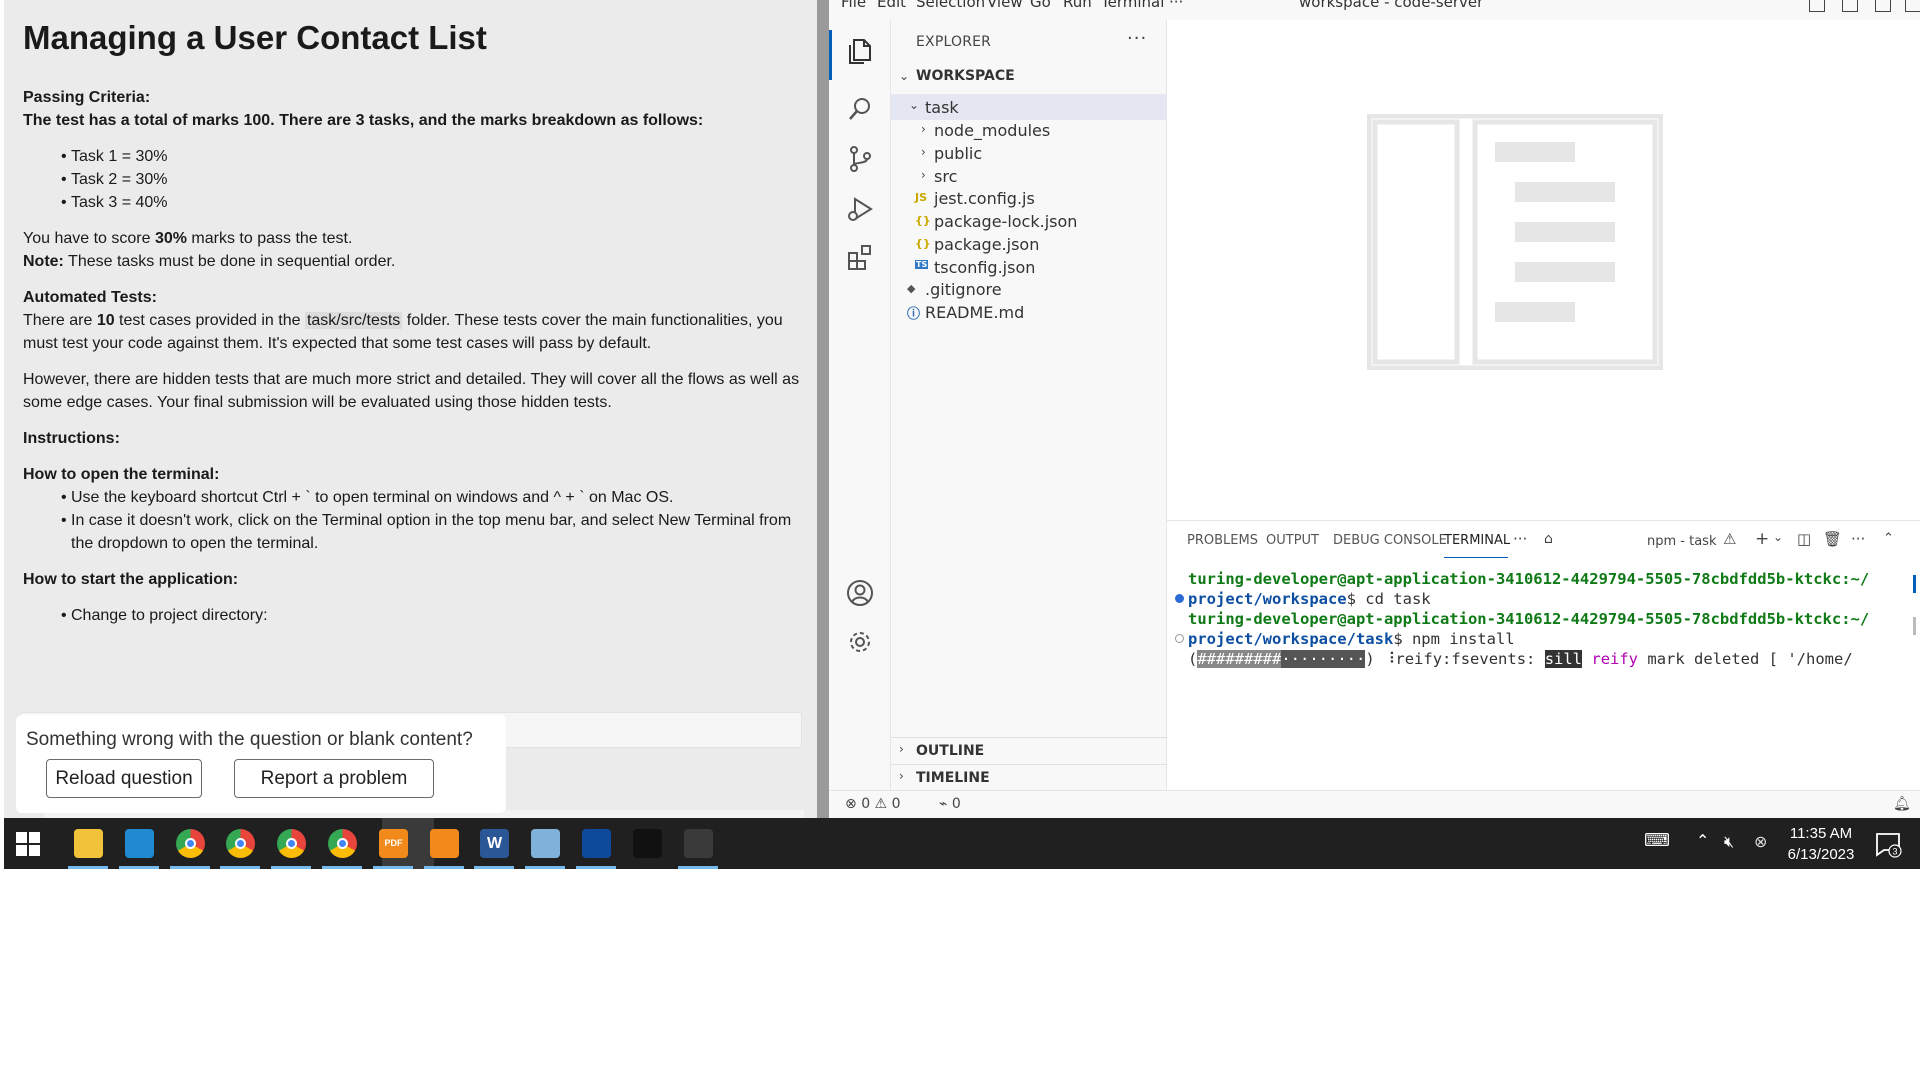 This screenshot has width=1920, height=1080. Describe the element at coordinates (1029, 77) in the screenshot. I see `workspace-section-header: ⌄ WORKSPACE` at that location.